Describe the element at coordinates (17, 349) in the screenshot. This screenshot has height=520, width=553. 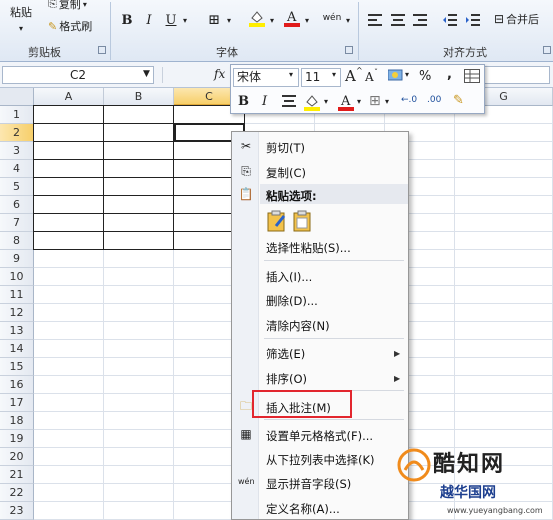
I see `row-header: 14` at that location.